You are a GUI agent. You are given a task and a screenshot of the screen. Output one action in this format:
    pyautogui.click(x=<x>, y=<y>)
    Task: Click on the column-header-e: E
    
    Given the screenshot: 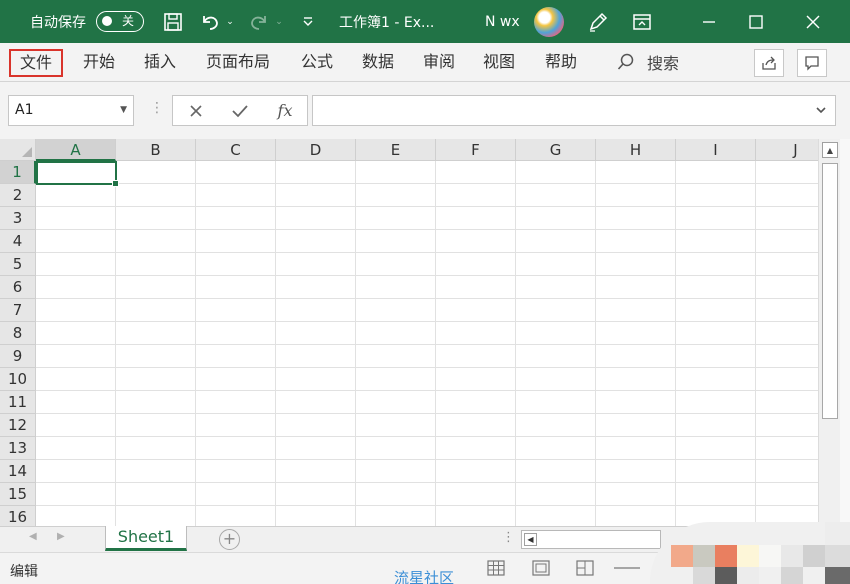 What is the action you would take?
    pyautogui.click(x=396, y=150)
    